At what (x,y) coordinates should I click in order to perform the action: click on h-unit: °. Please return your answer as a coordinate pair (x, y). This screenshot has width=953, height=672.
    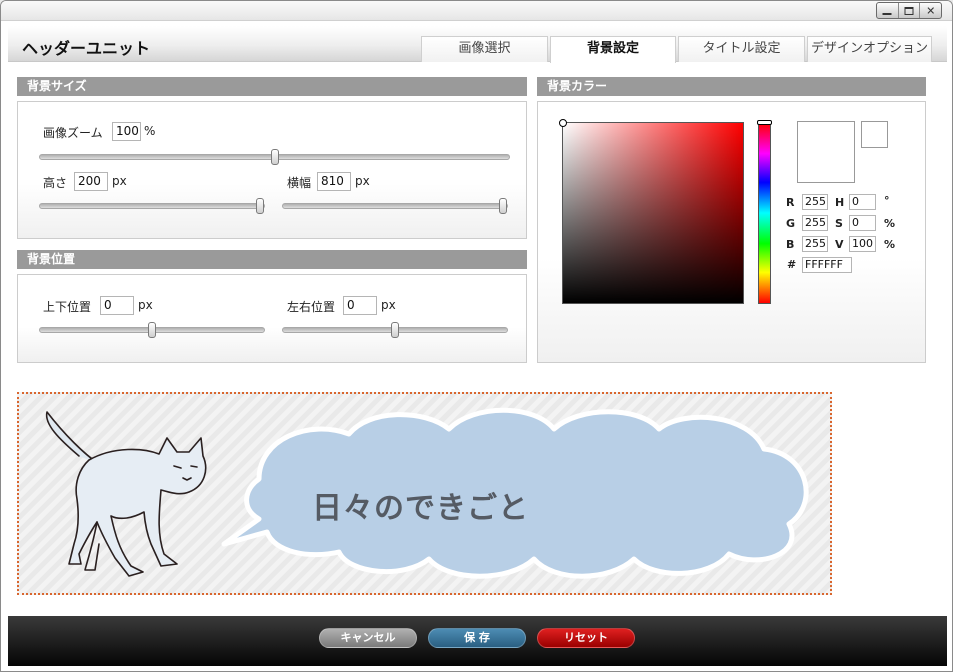
    Looking at the image, I should click on (887, 200).